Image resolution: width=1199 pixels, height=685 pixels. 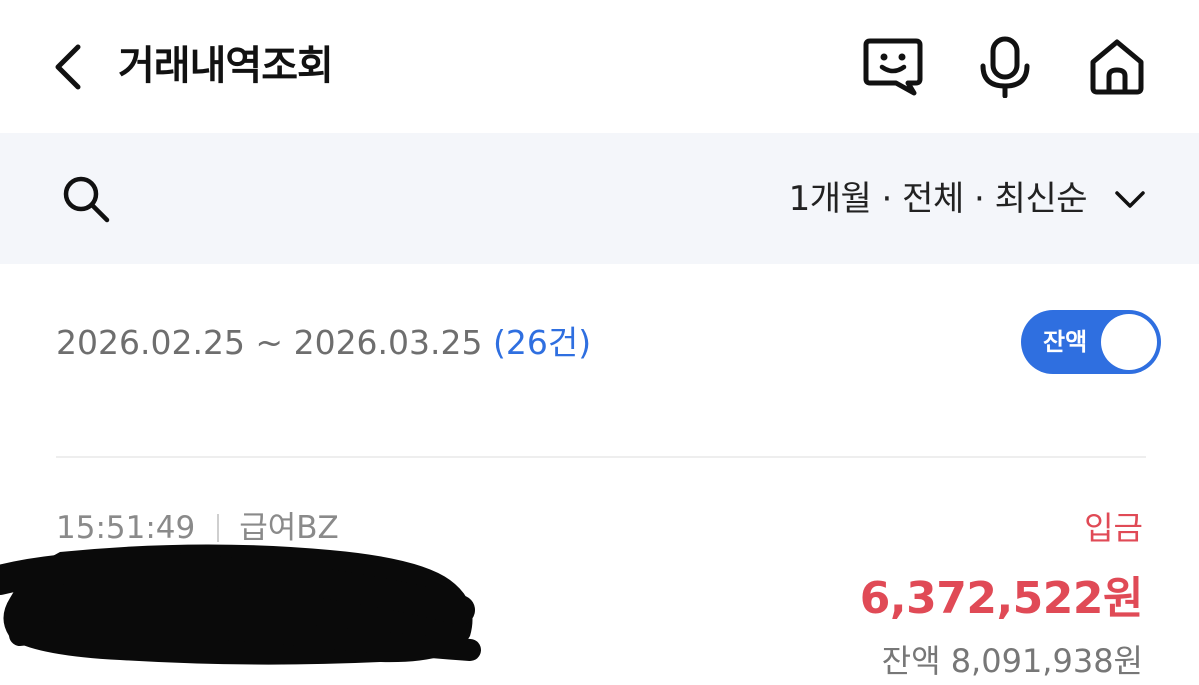 I want to click on home-icon, so click(x=1117, y=67).